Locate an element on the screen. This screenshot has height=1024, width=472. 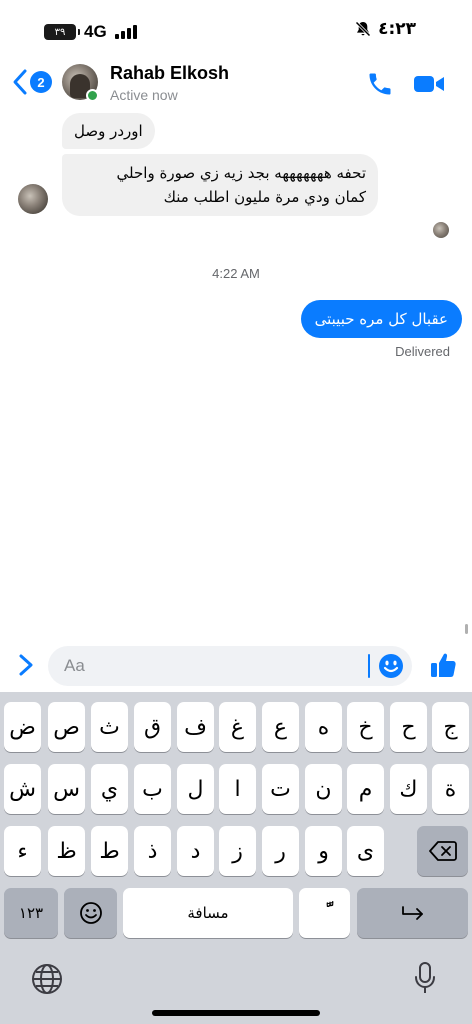
key: ذ is located at coordinates (152, 851).